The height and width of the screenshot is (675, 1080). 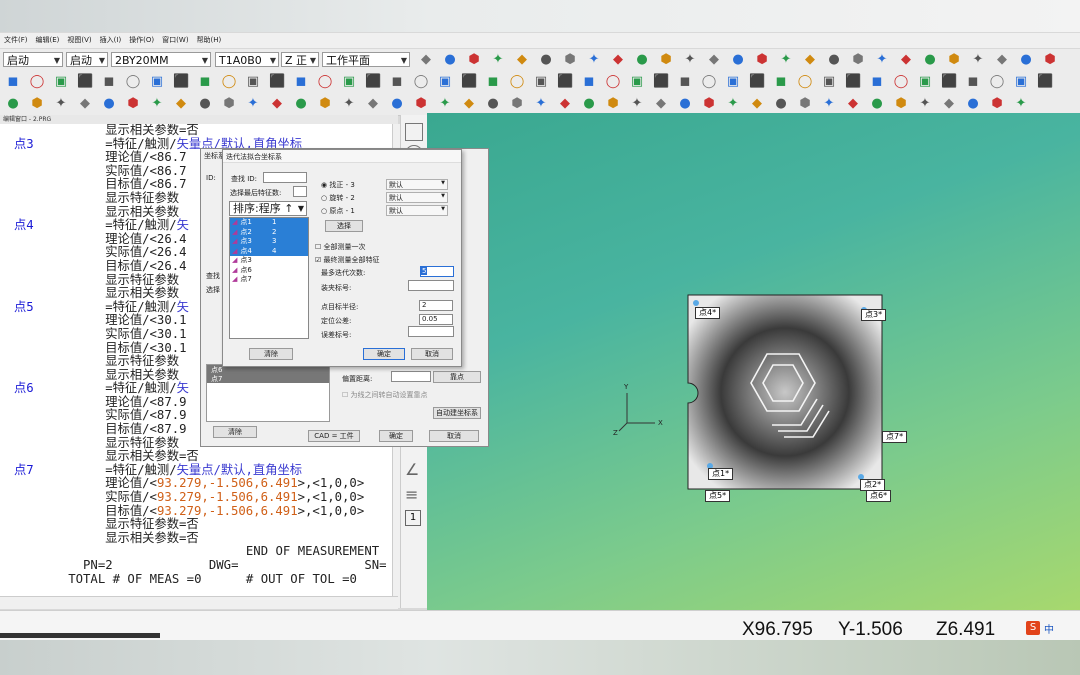 What do you see at coordinates (300, 191) in the screenshot?
I see `select-last-input` at bounding box center [300, 191].